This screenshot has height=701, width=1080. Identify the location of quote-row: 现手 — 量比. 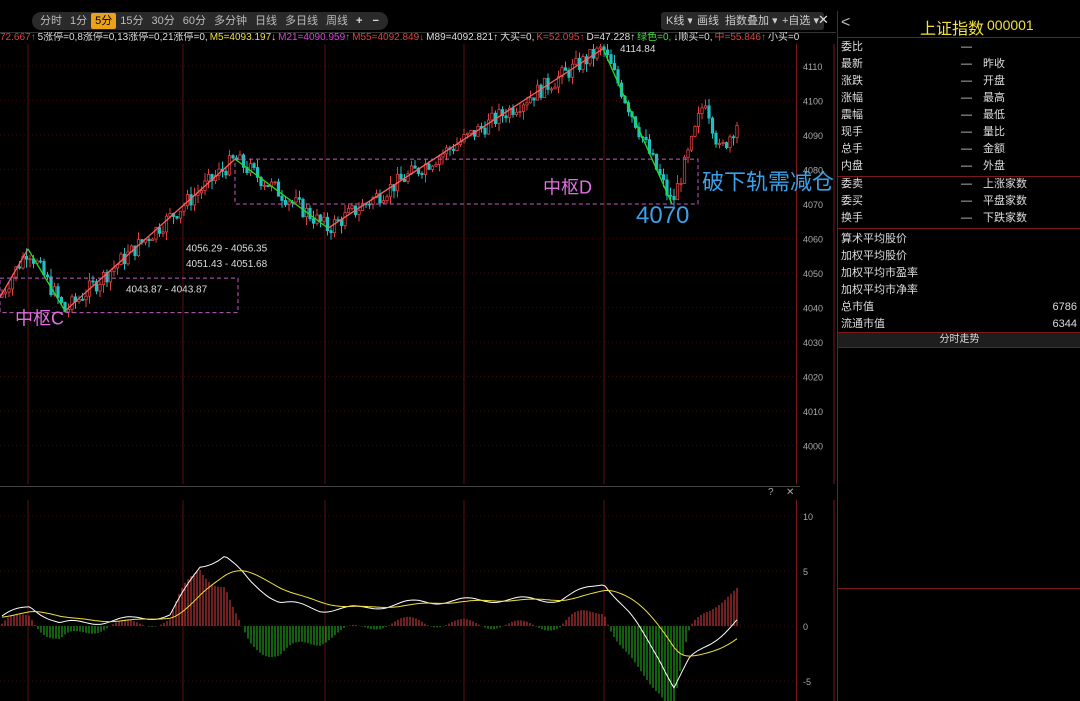
(960, 132).